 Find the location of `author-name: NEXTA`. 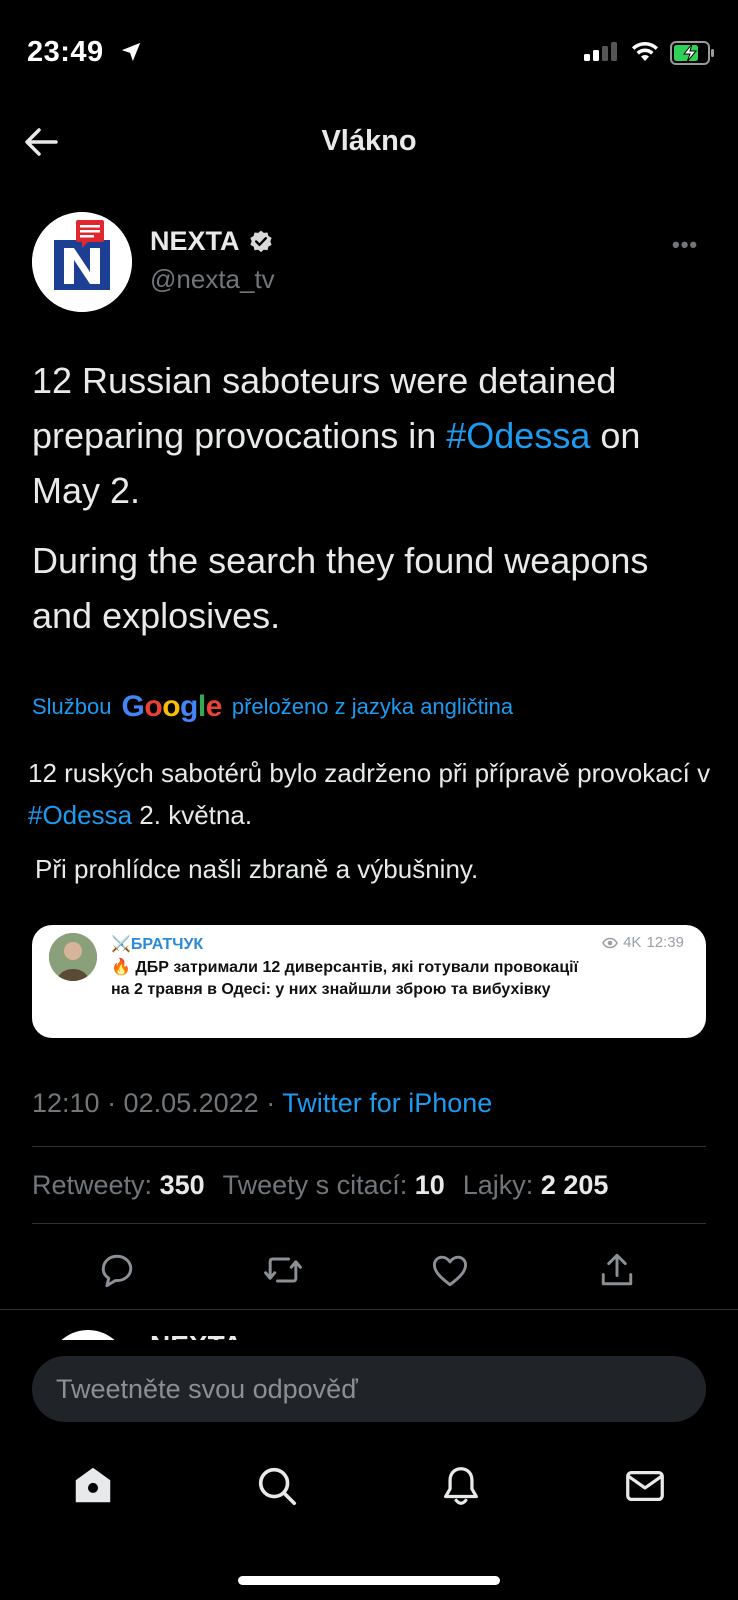

author-name: NEXTA is located at coordinates (212, 241).